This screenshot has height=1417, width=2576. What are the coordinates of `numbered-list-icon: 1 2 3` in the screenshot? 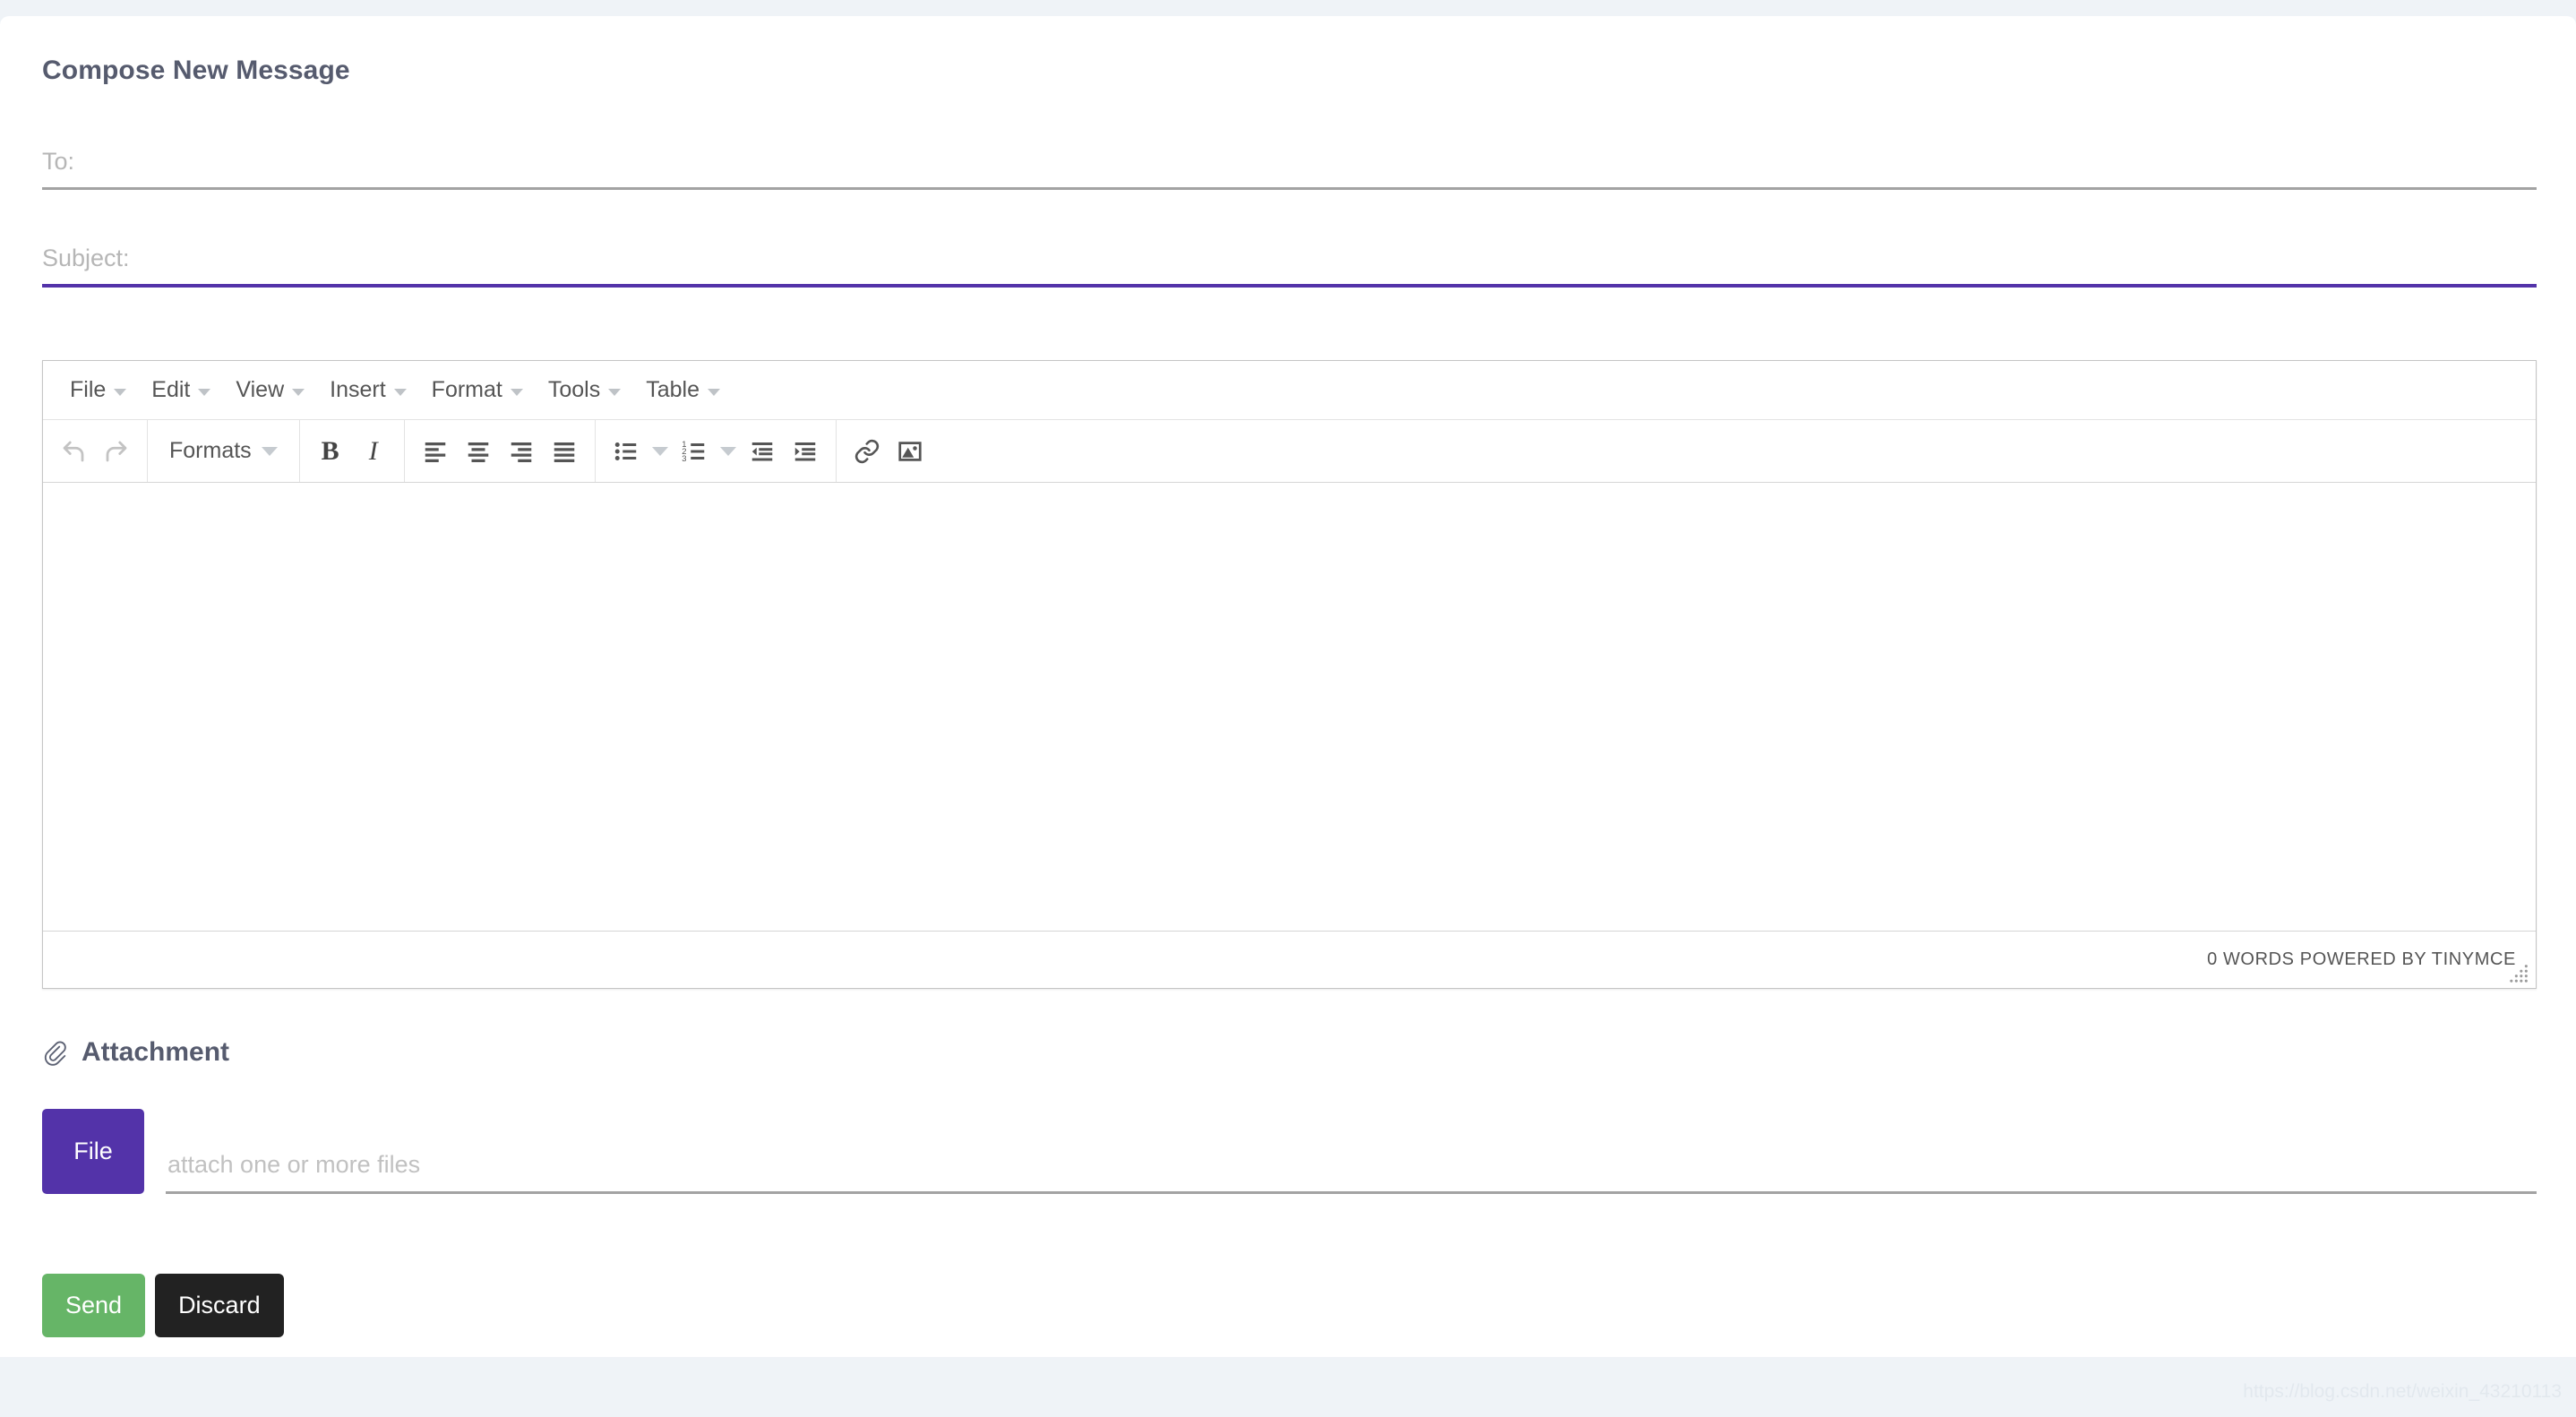 It's located at (694, 451).